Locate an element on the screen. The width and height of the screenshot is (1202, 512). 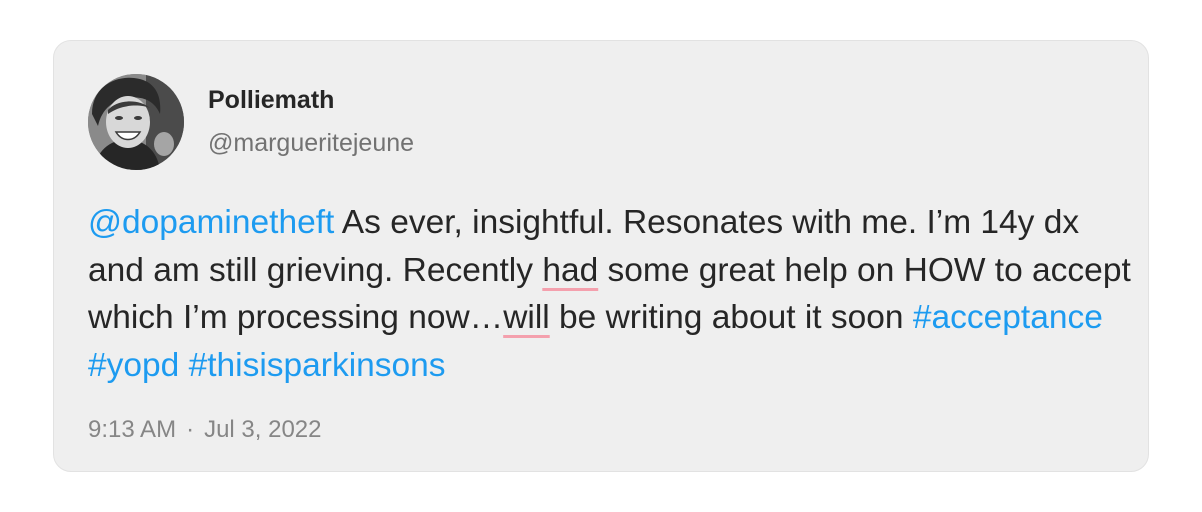
profile-photo-icon is located at coordinates (136, 122).